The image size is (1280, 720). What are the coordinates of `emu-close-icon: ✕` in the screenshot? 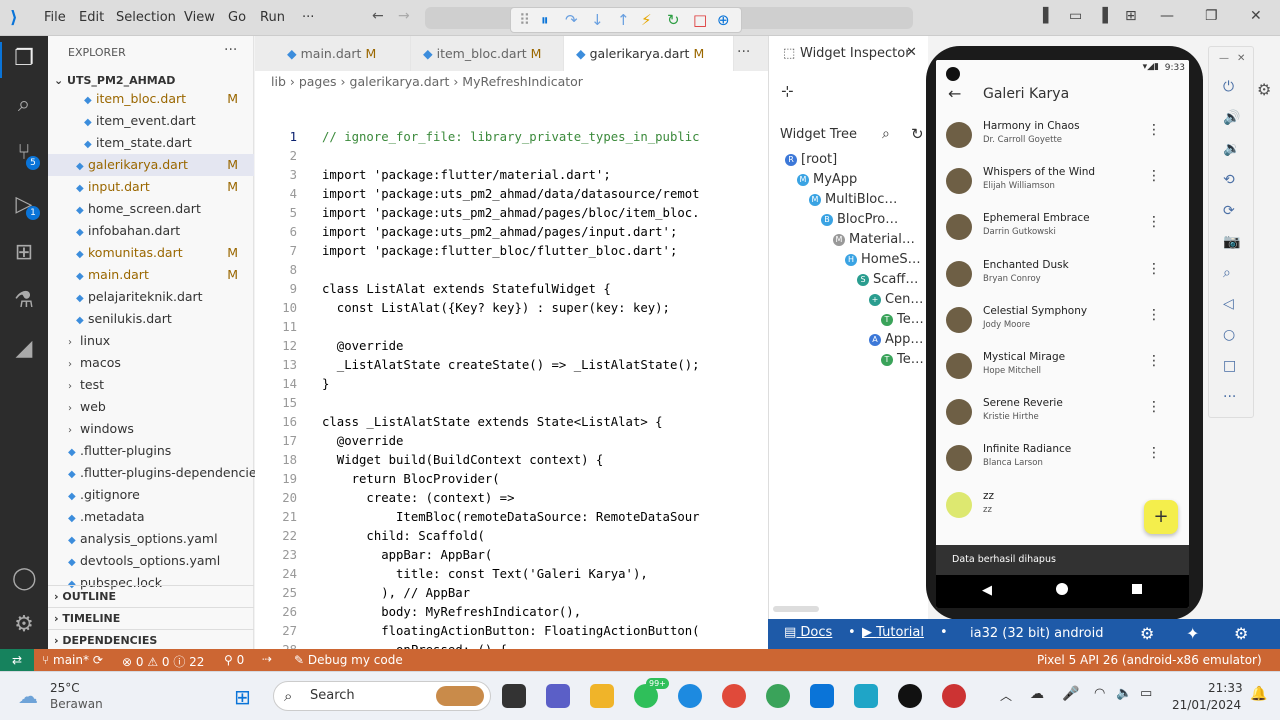 It's located at (1241, 58).